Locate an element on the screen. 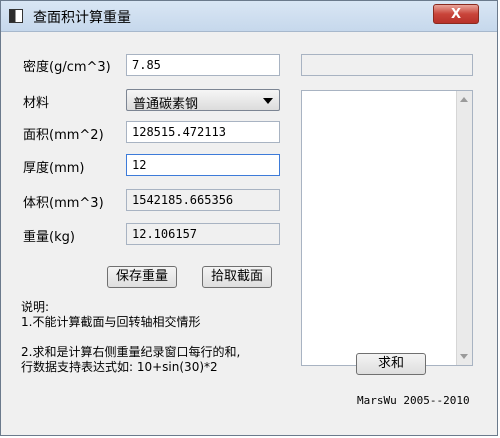 Image resolution: width=500 pixels, height=438 pixels. notes-line-2: 2.求和是计算右侧重量纪录窗口每行的和, is located at coordinates (131, 352).